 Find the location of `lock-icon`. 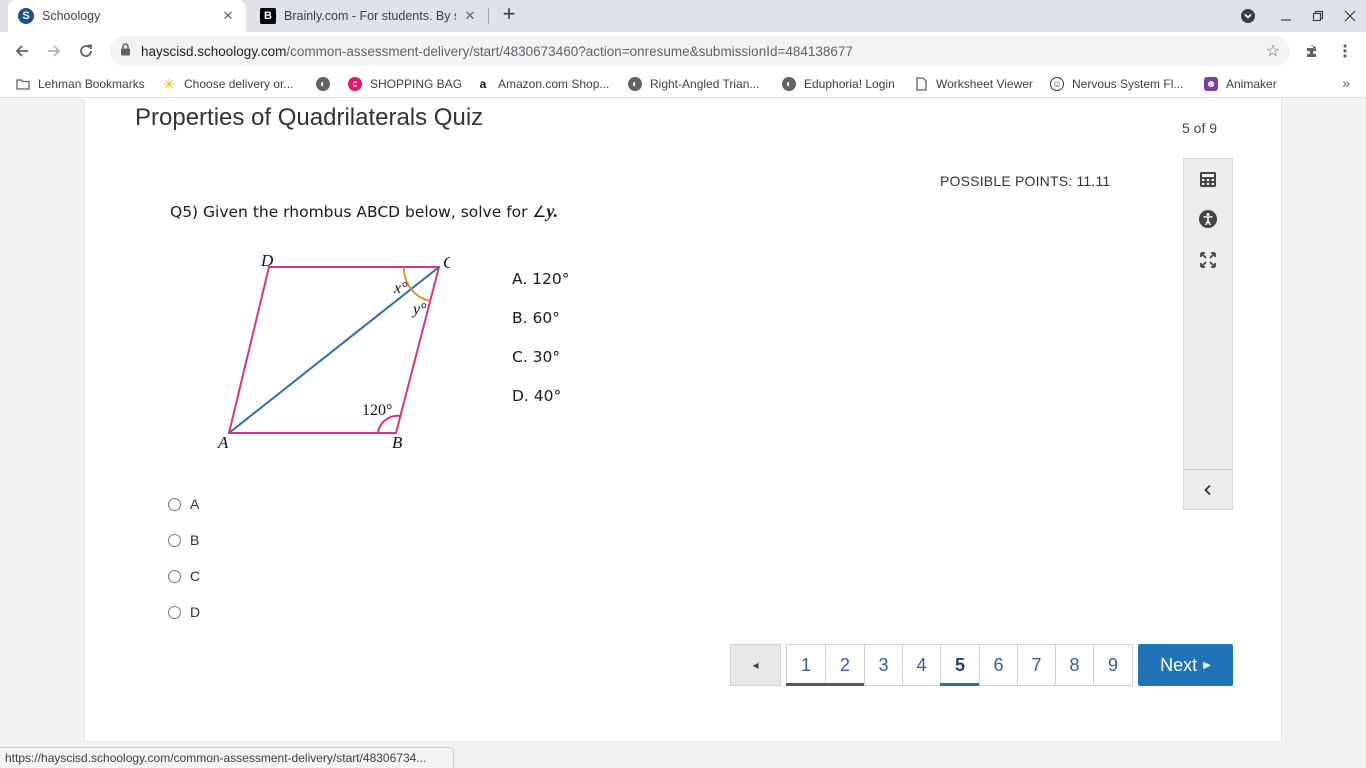

lock-icon is located at coordinates (125, 51).